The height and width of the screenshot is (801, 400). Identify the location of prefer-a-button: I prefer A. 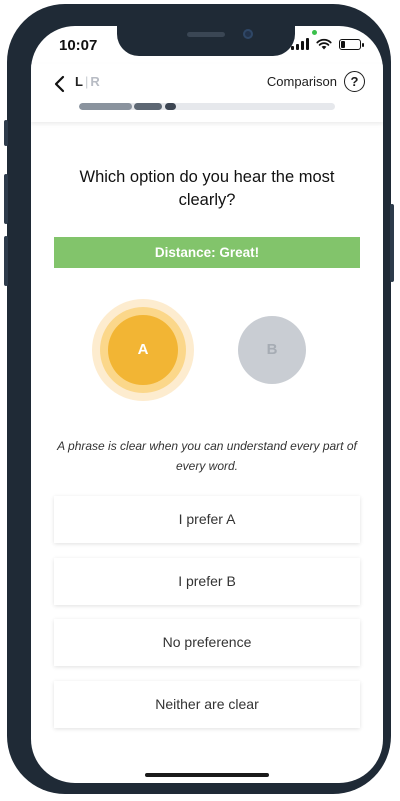
(207, 519).